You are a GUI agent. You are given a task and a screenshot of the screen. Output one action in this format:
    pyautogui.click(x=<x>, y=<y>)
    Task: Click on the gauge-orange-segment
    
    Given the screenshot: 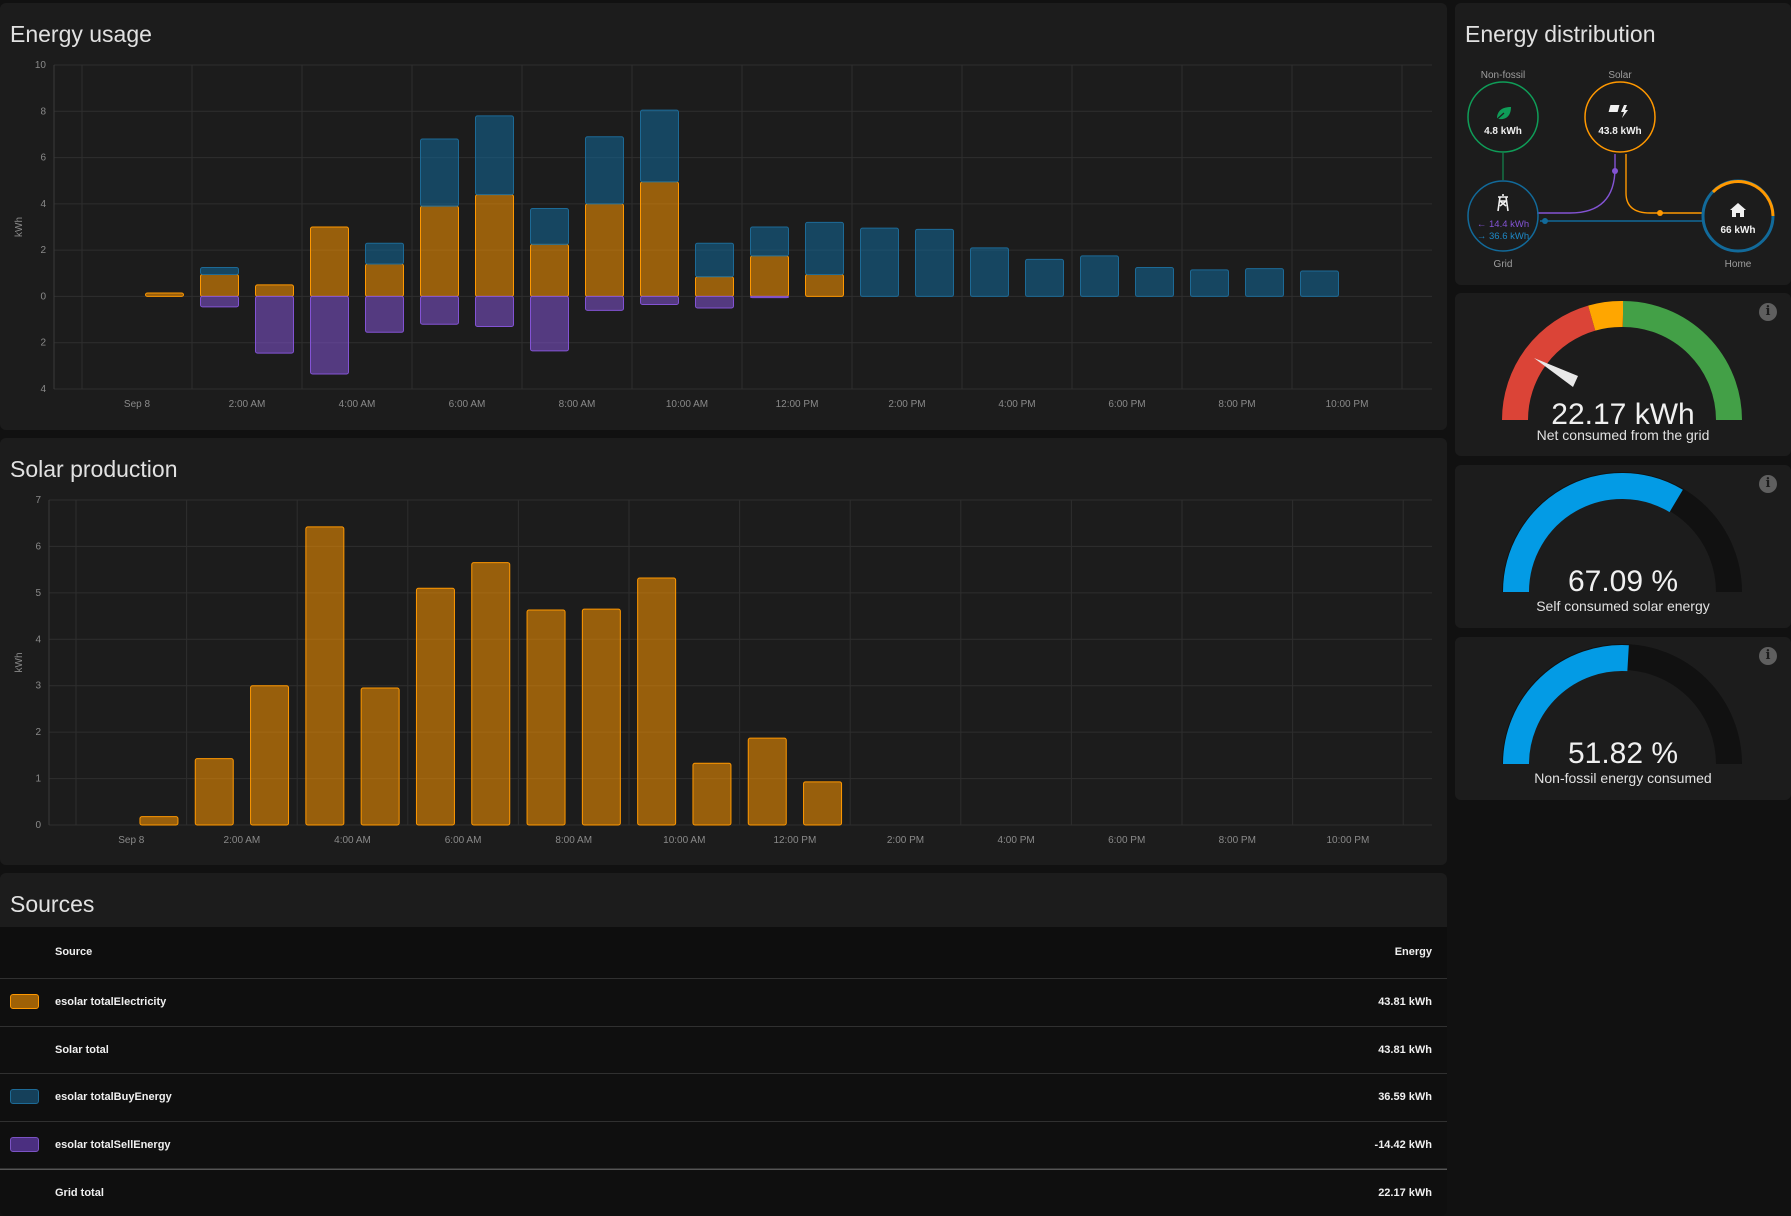 What is the action you would take?
    pyautogui.click(x=1606, y=316)
    